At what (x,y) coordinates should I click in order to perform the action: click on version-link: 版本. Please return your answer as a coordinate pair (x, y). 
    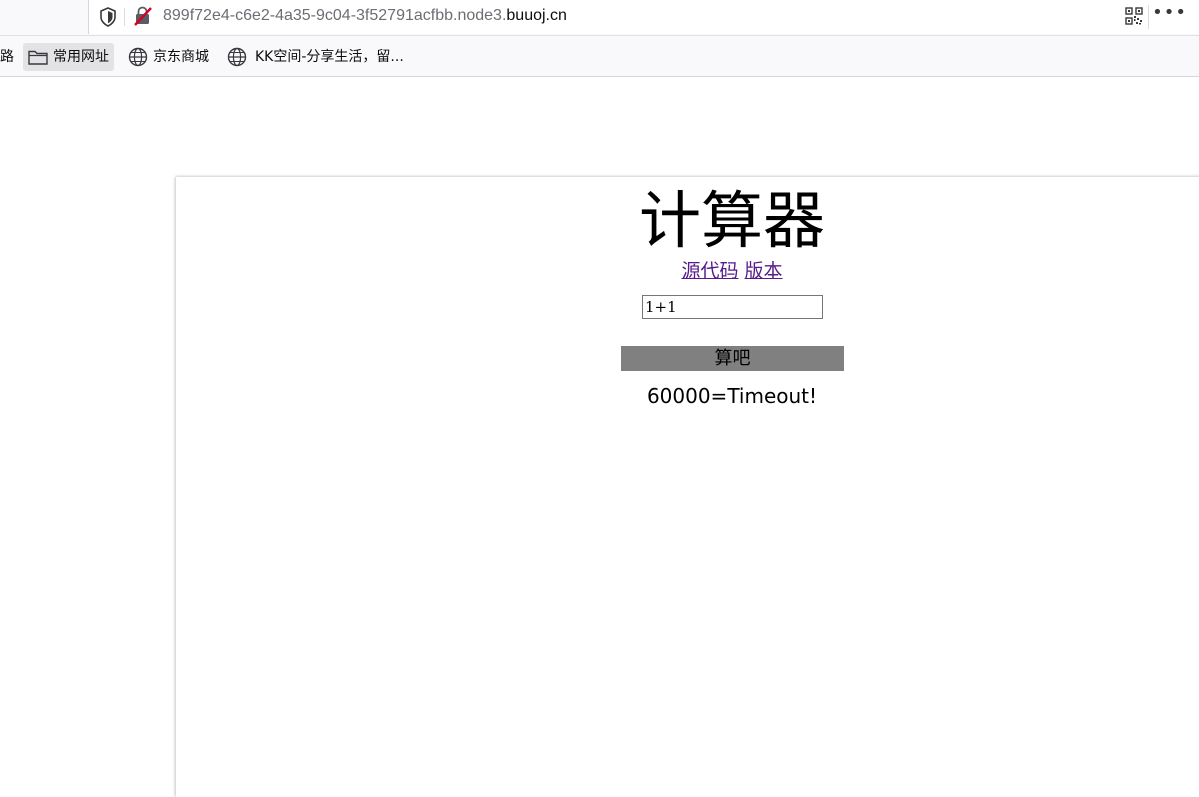
    Looking at the image, I should click on (764, 271).